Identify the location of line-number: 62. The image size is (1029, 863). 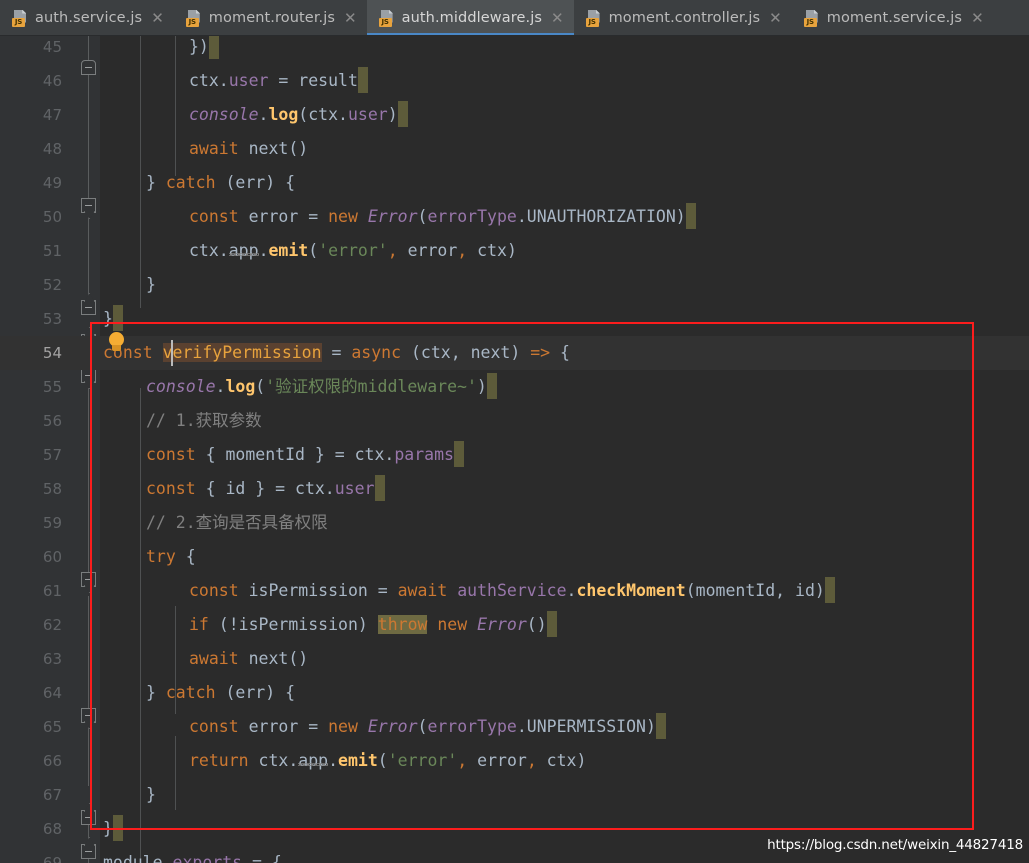
(52, 625).